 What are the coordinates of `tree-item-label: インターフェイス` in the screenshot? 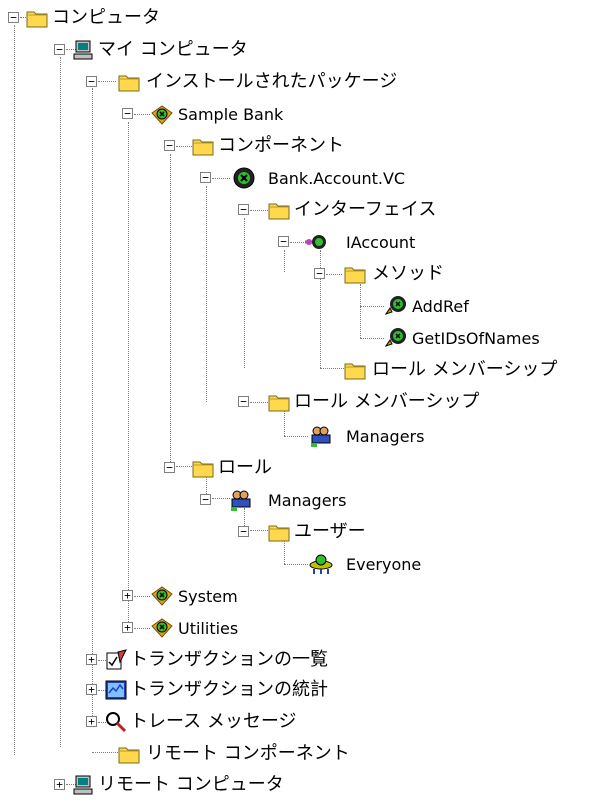 It's located at (365, 209).